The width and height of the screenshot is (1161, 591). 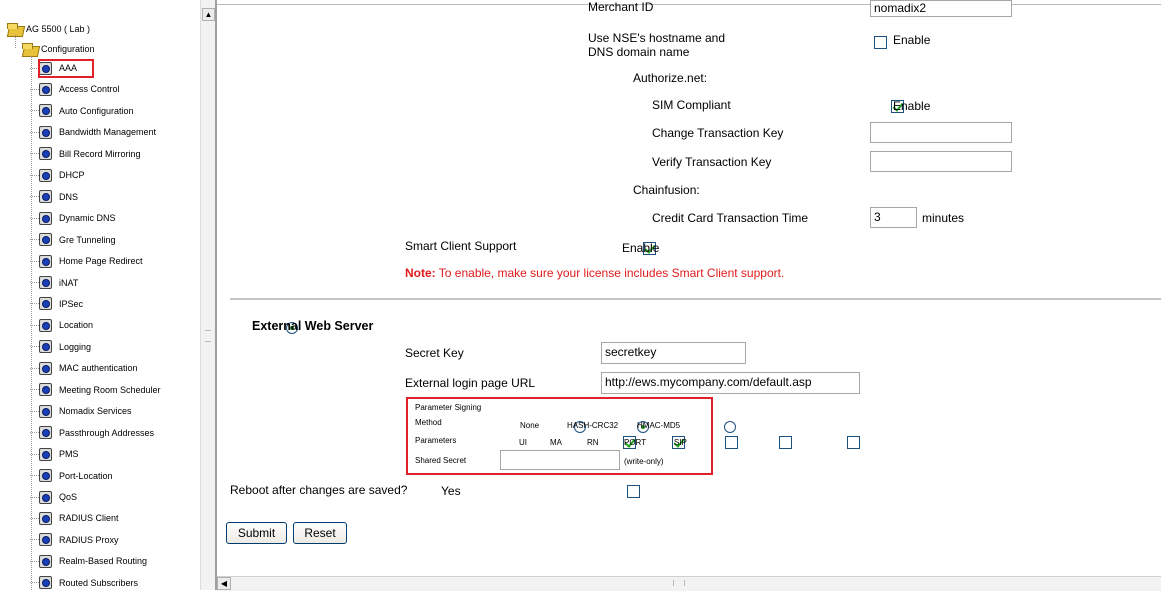 What do you see at coordinates (87, 239) in the screenshot?
I see `tree-item-label: Gre Tunneling` at bounding box center [87, 239].